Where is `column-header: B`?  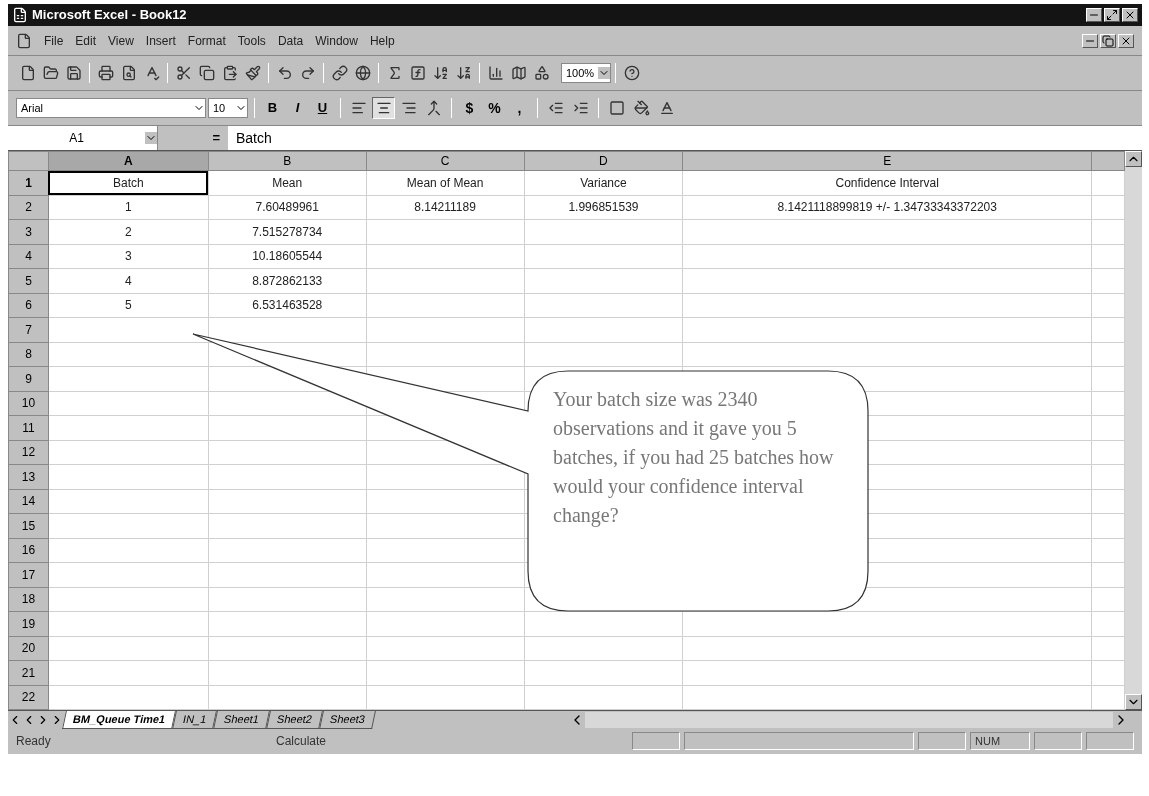 column-header: B is located at coordinates (287, 161).